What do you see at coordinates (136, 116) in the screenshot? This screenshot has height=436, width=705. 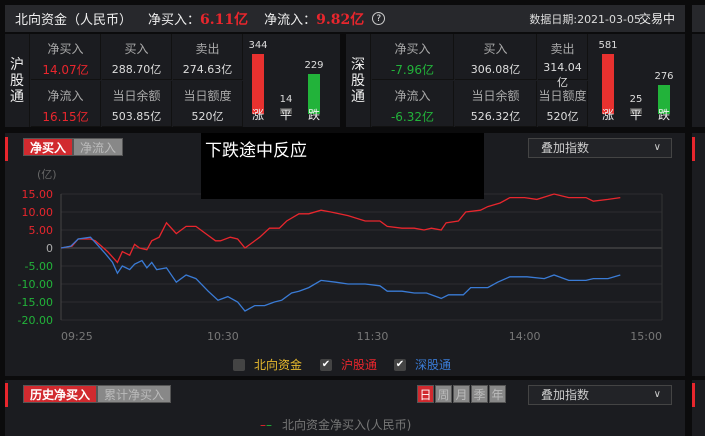 I see `value: 503.85亿` at bounding box center [136, 116].